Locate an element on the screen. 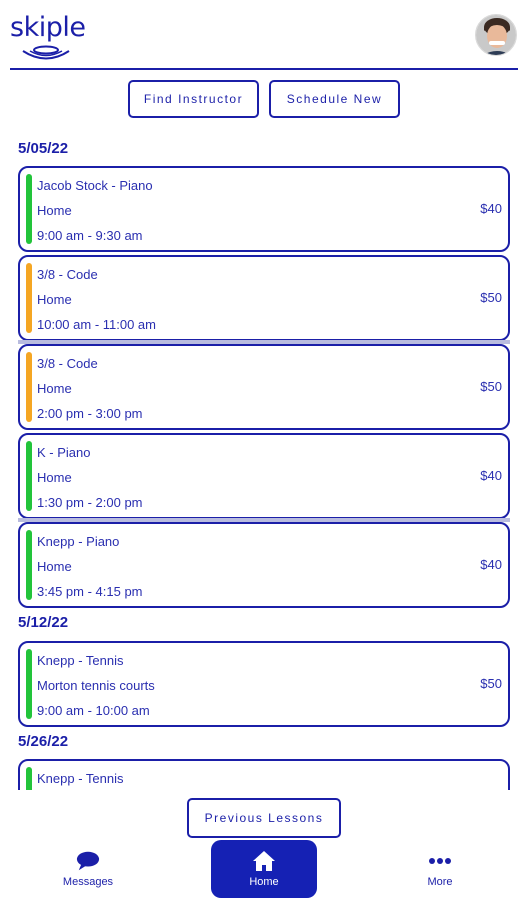 This screenshot has height=900, width=527. nav-home: Home is located at coordinates (264, 869).